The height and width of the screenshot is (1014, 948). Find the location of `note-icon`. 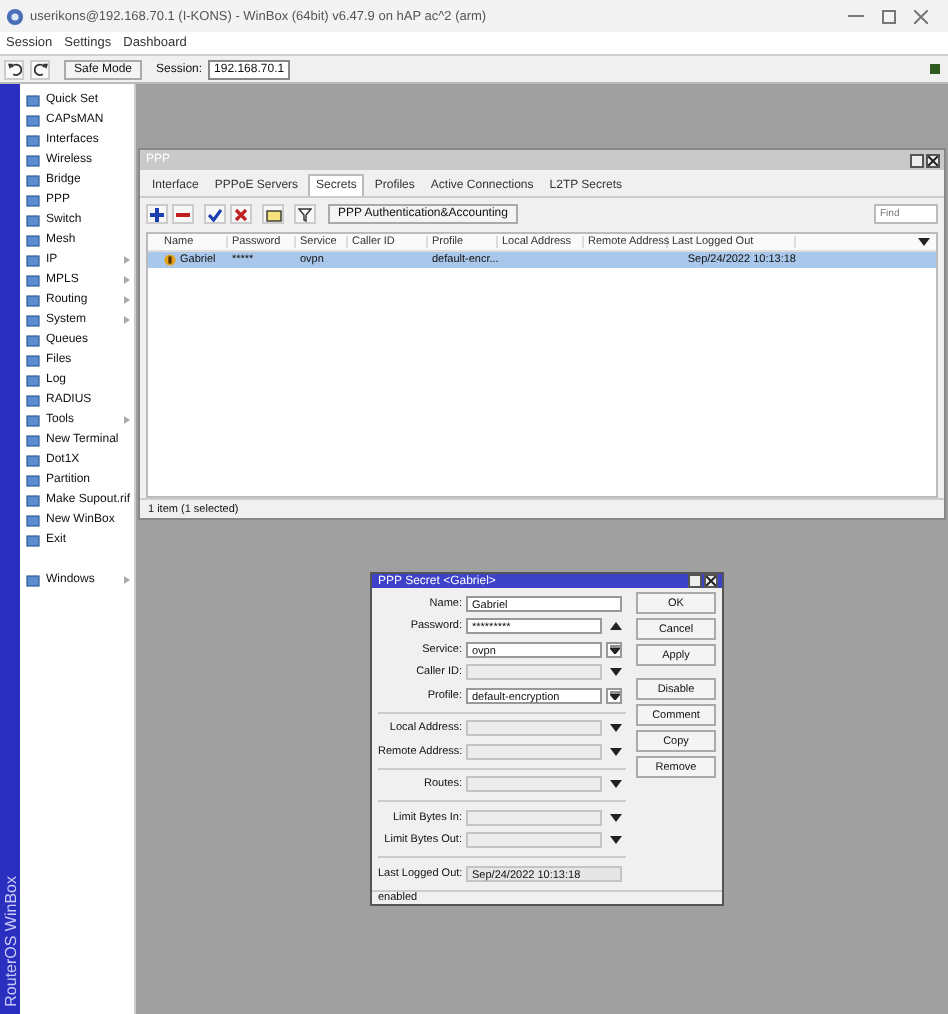

note-icon is located at coordinates (273, 214).